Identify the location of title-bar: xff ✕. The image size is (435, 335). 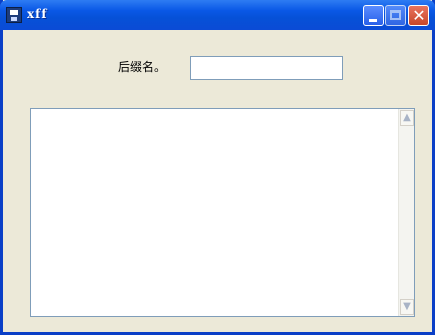
(217, 15).